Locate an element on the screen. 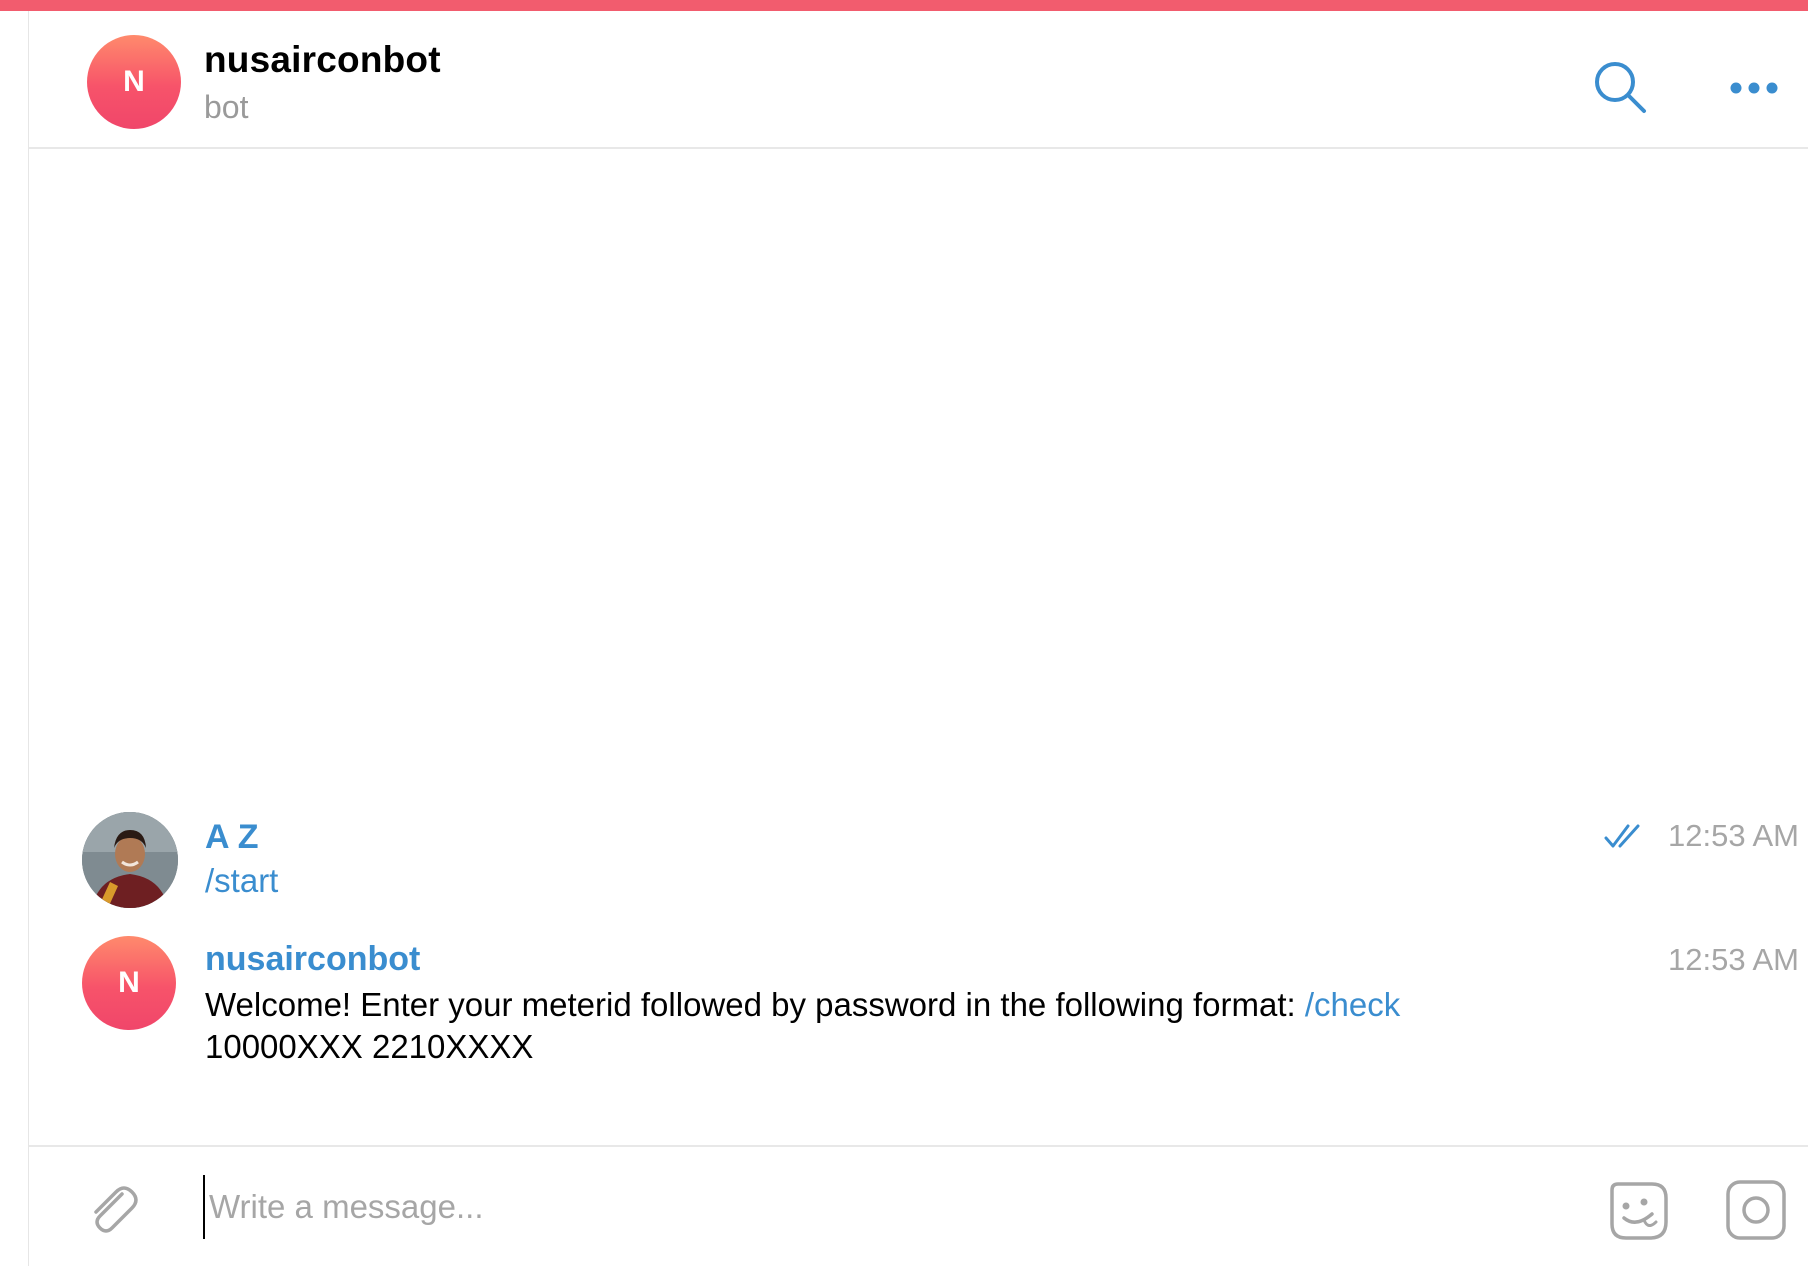  command-link: /check is located at coordinates (1352, 1004).